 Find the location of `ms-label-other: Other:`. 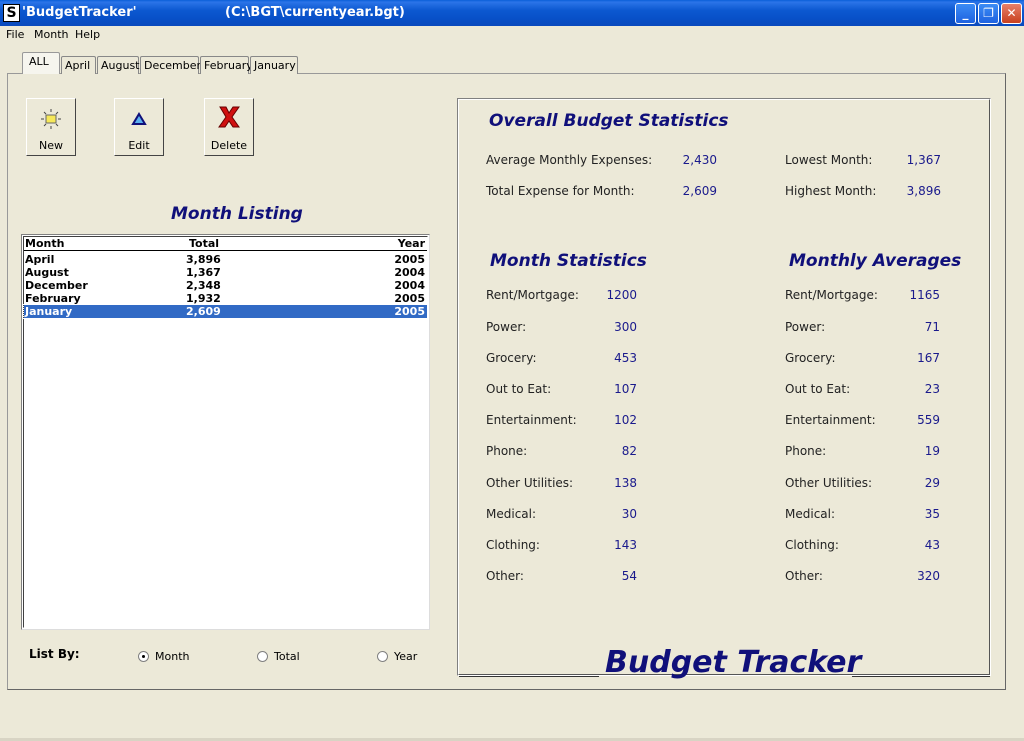

ms-label-other: Other: is located at coordinates (505, 576).